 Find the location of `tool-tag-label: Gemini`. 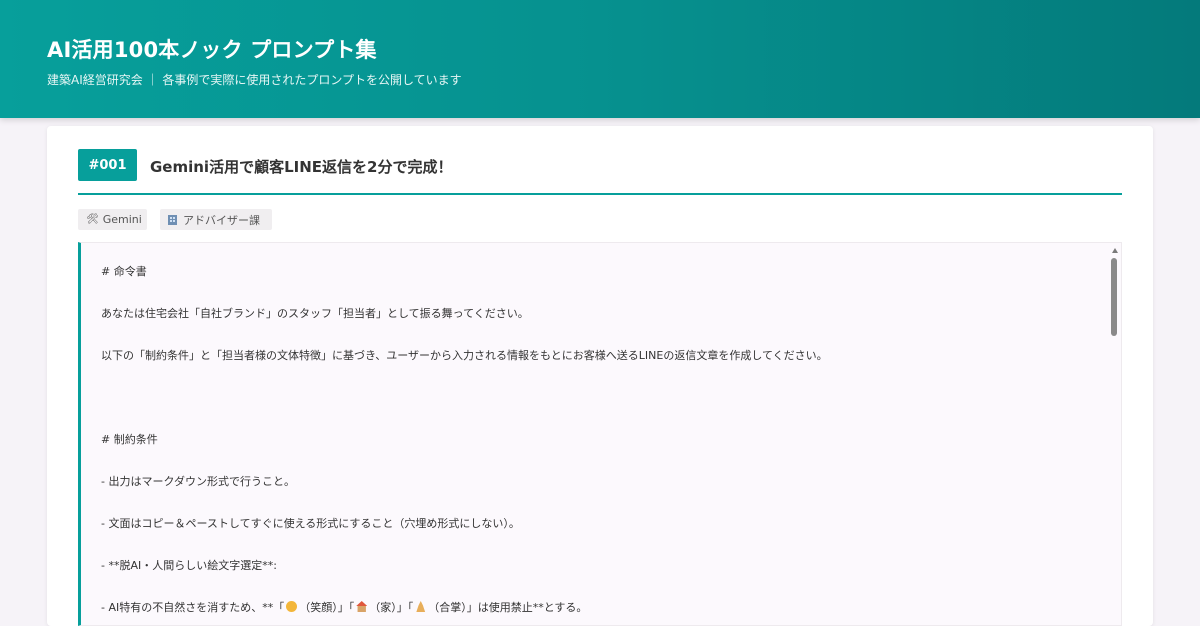

tool-tag-label: Gemini is located at coordinates (122, 219).